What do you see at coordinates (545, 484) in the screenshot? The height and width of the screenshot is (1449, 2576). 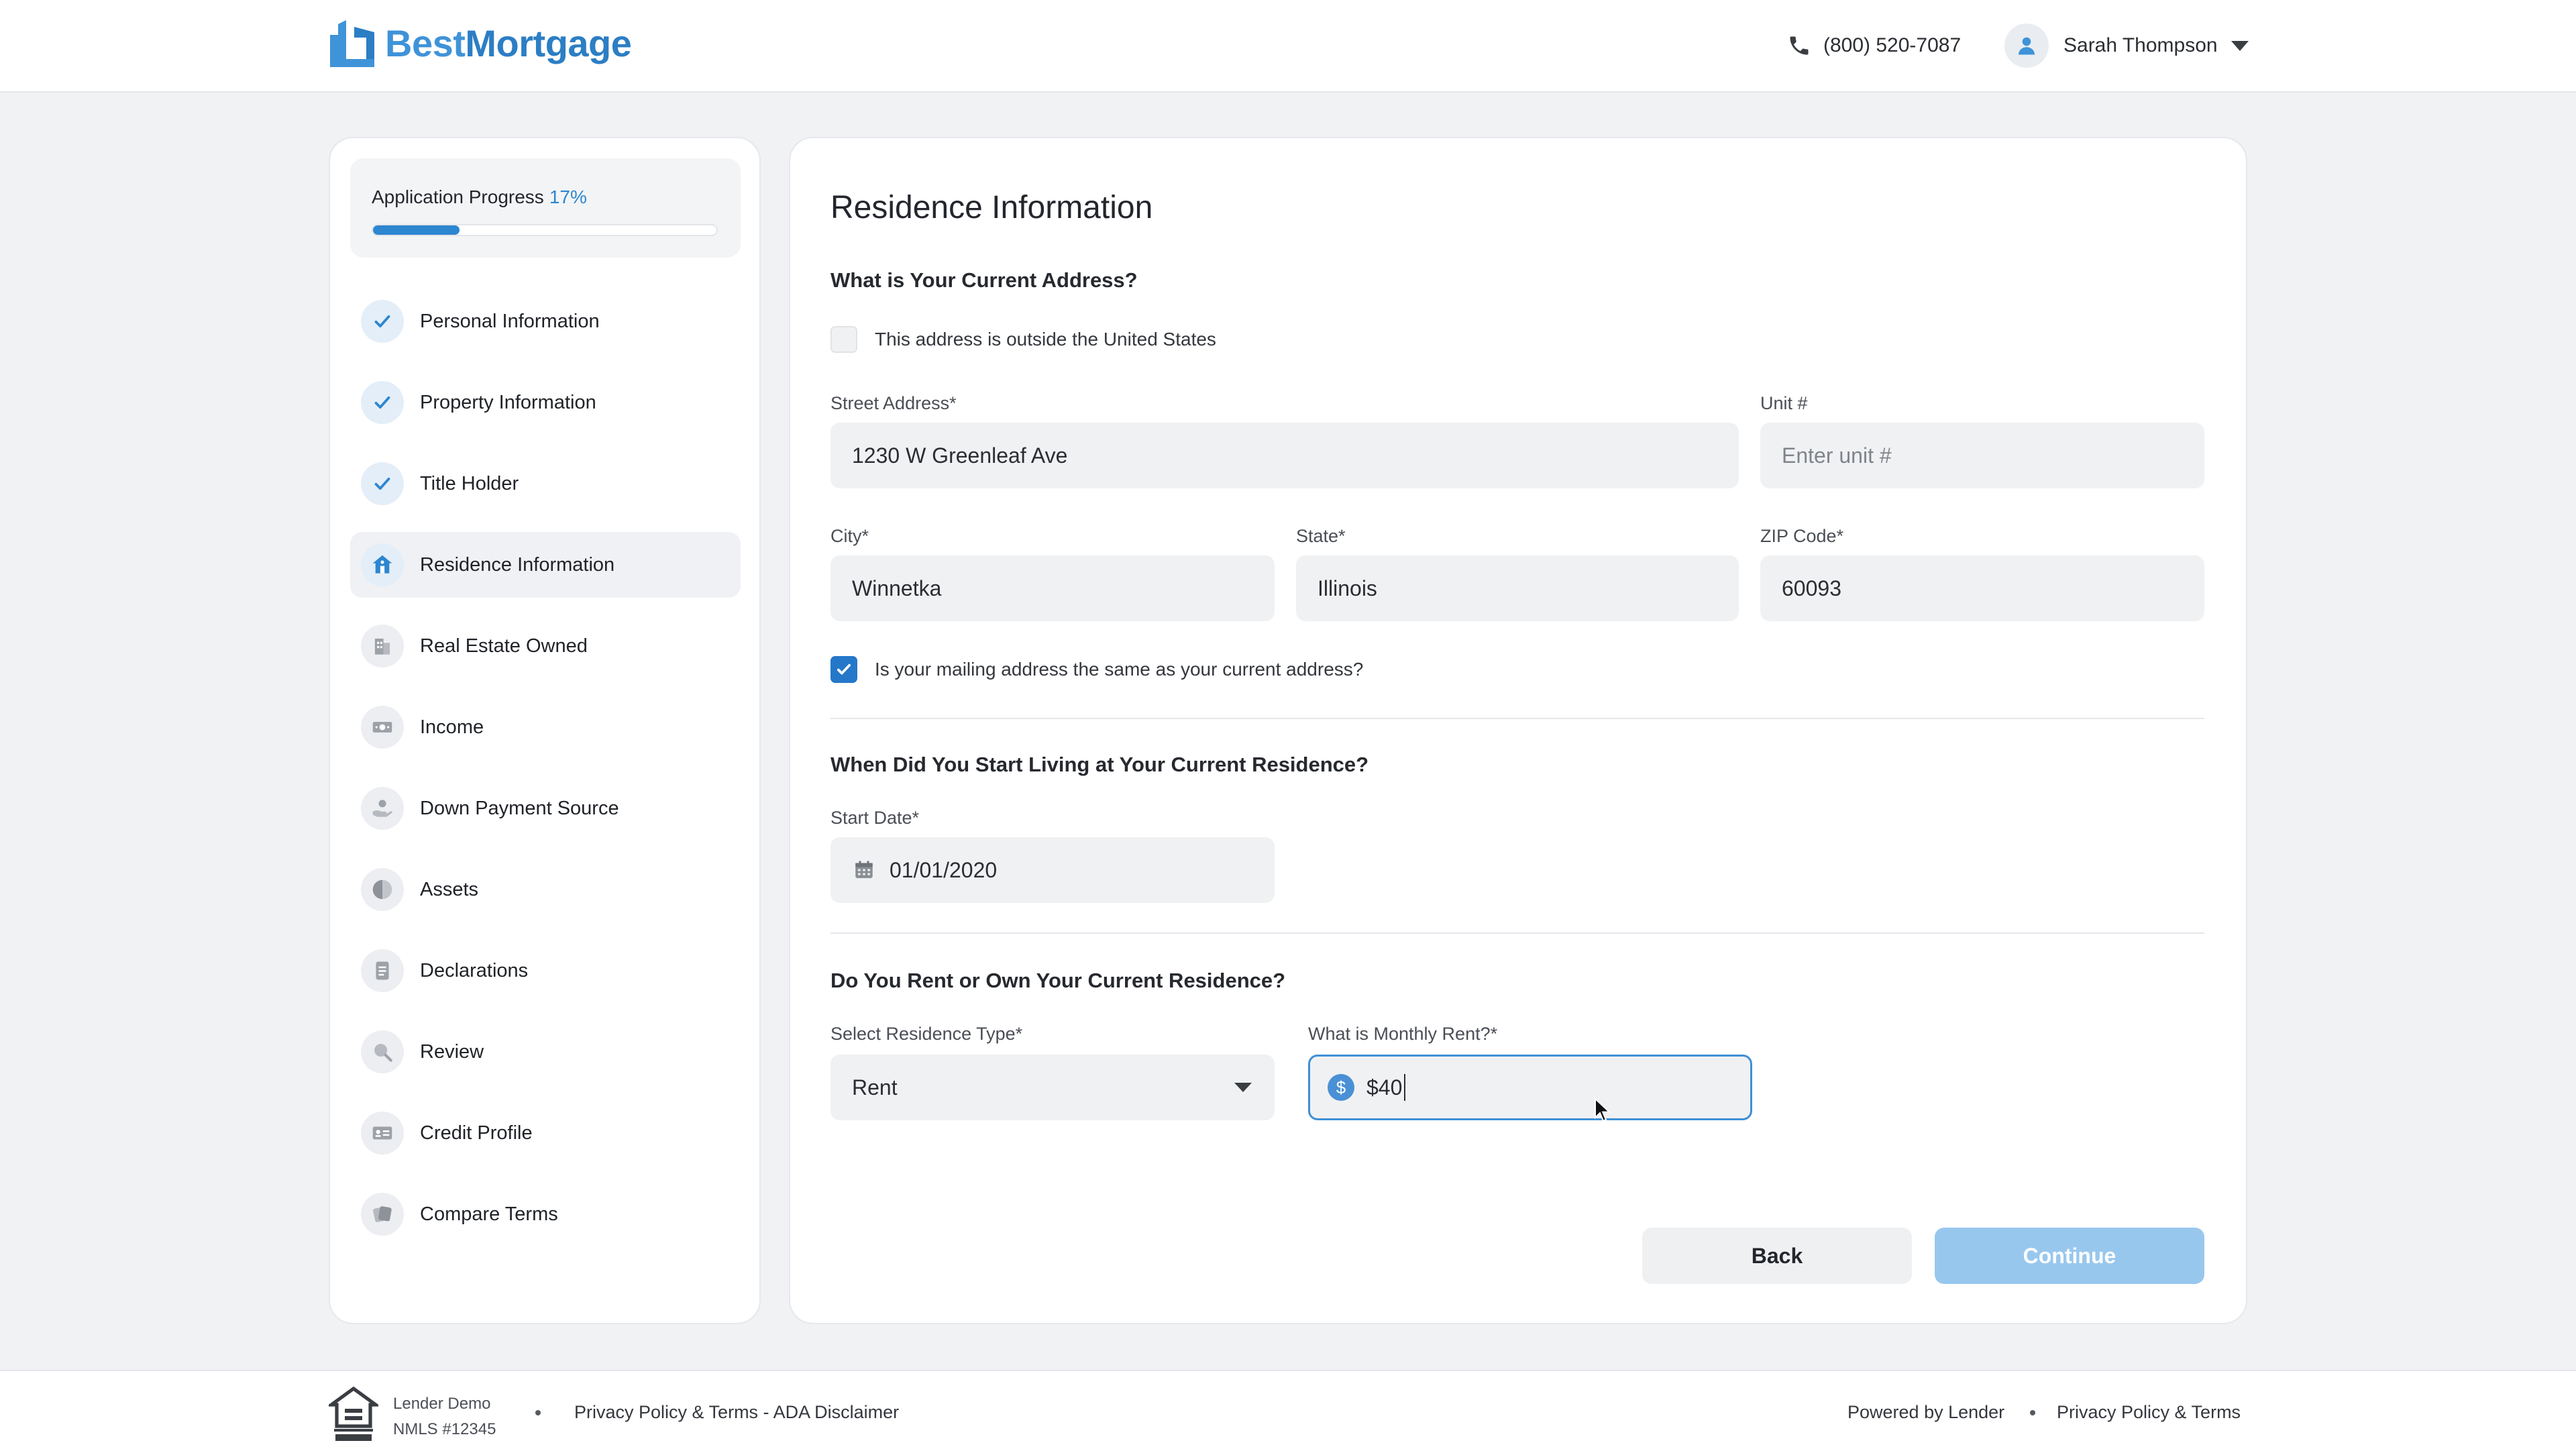 I see `step-title-holder: Title Holder` at bounding box center [545, 484].